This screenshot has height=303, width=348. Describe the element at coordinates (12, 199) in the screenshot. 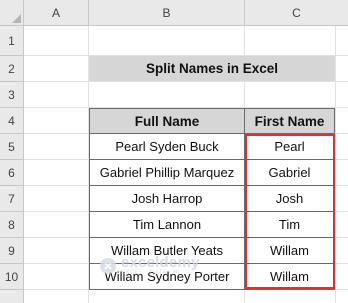

I see `row-header-7: 7` at that location.